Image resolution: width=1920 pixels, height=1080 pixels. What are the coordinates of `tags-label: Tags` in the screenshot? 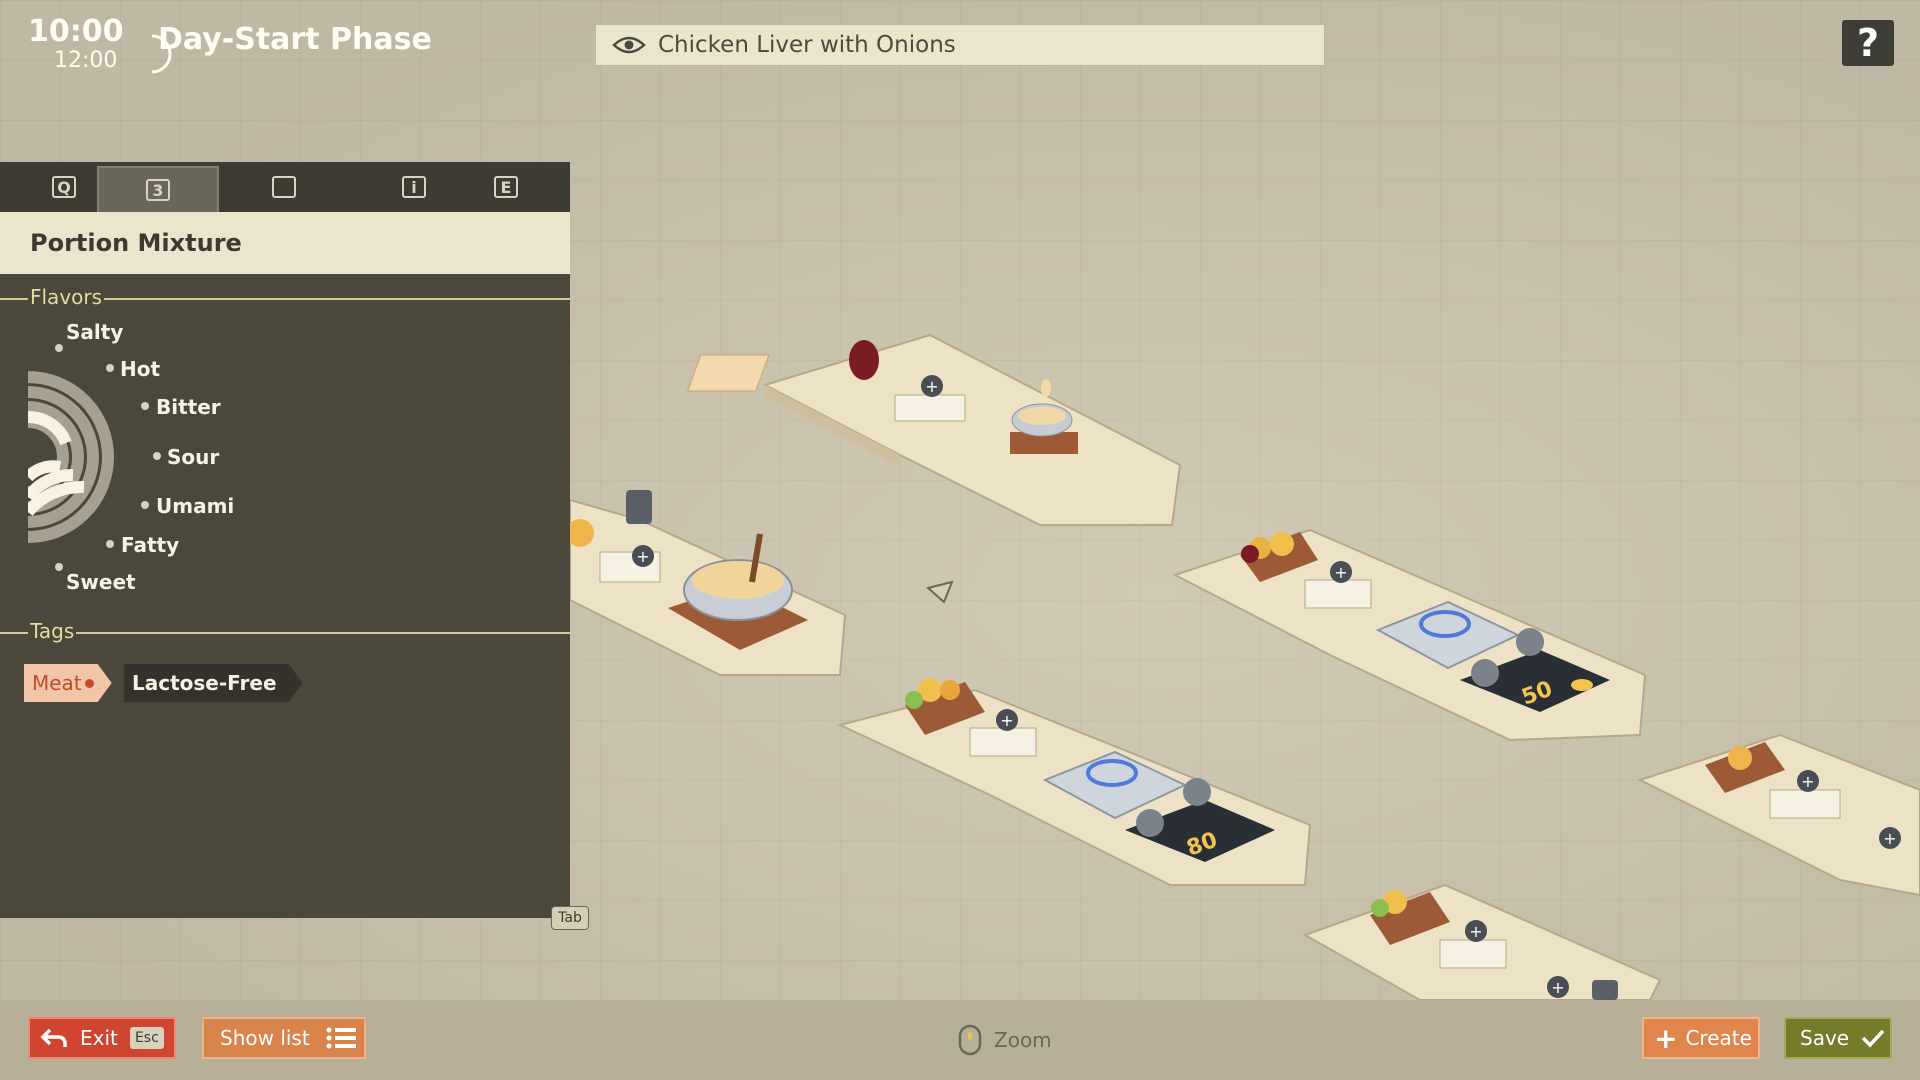 It's located at (52, 631).